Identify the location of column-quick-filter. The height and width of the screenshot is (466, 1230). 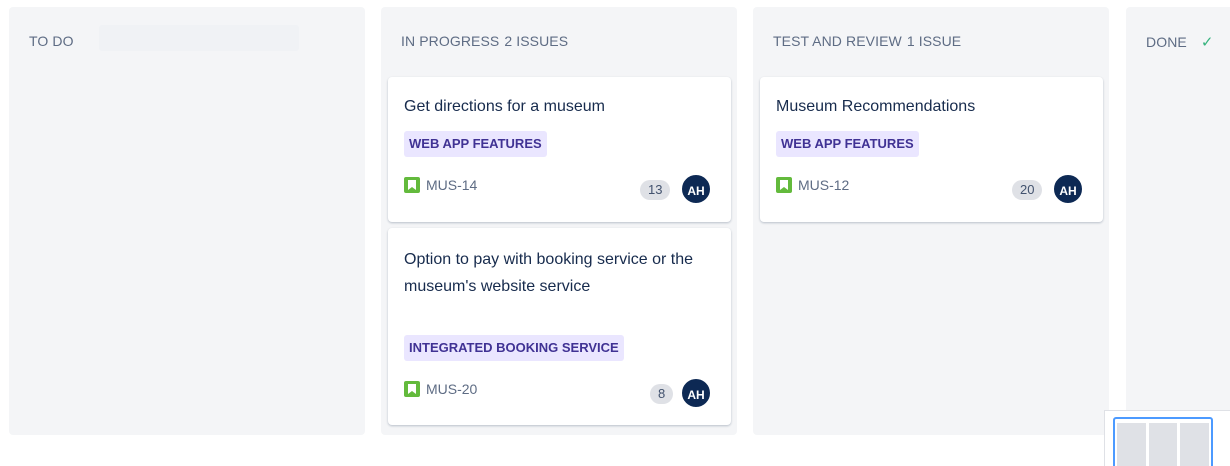
(199, 38).